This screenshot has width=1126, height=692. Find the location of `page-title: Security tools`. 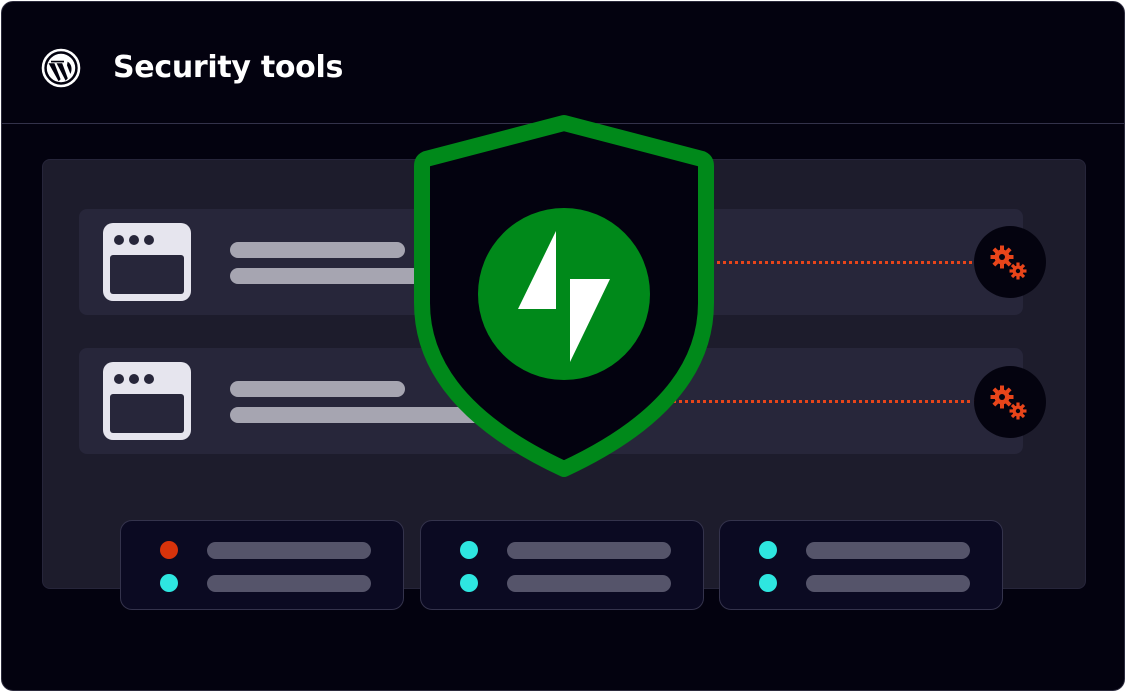

page-title: Security tools is located at coordinates (228, 67).